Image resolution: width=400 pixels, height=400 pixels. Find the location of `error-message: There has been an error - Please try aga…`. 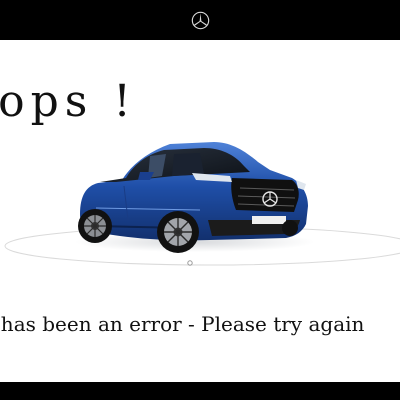

error-message: There has been an error - Please try aga… is located at coordinates (182, 324).